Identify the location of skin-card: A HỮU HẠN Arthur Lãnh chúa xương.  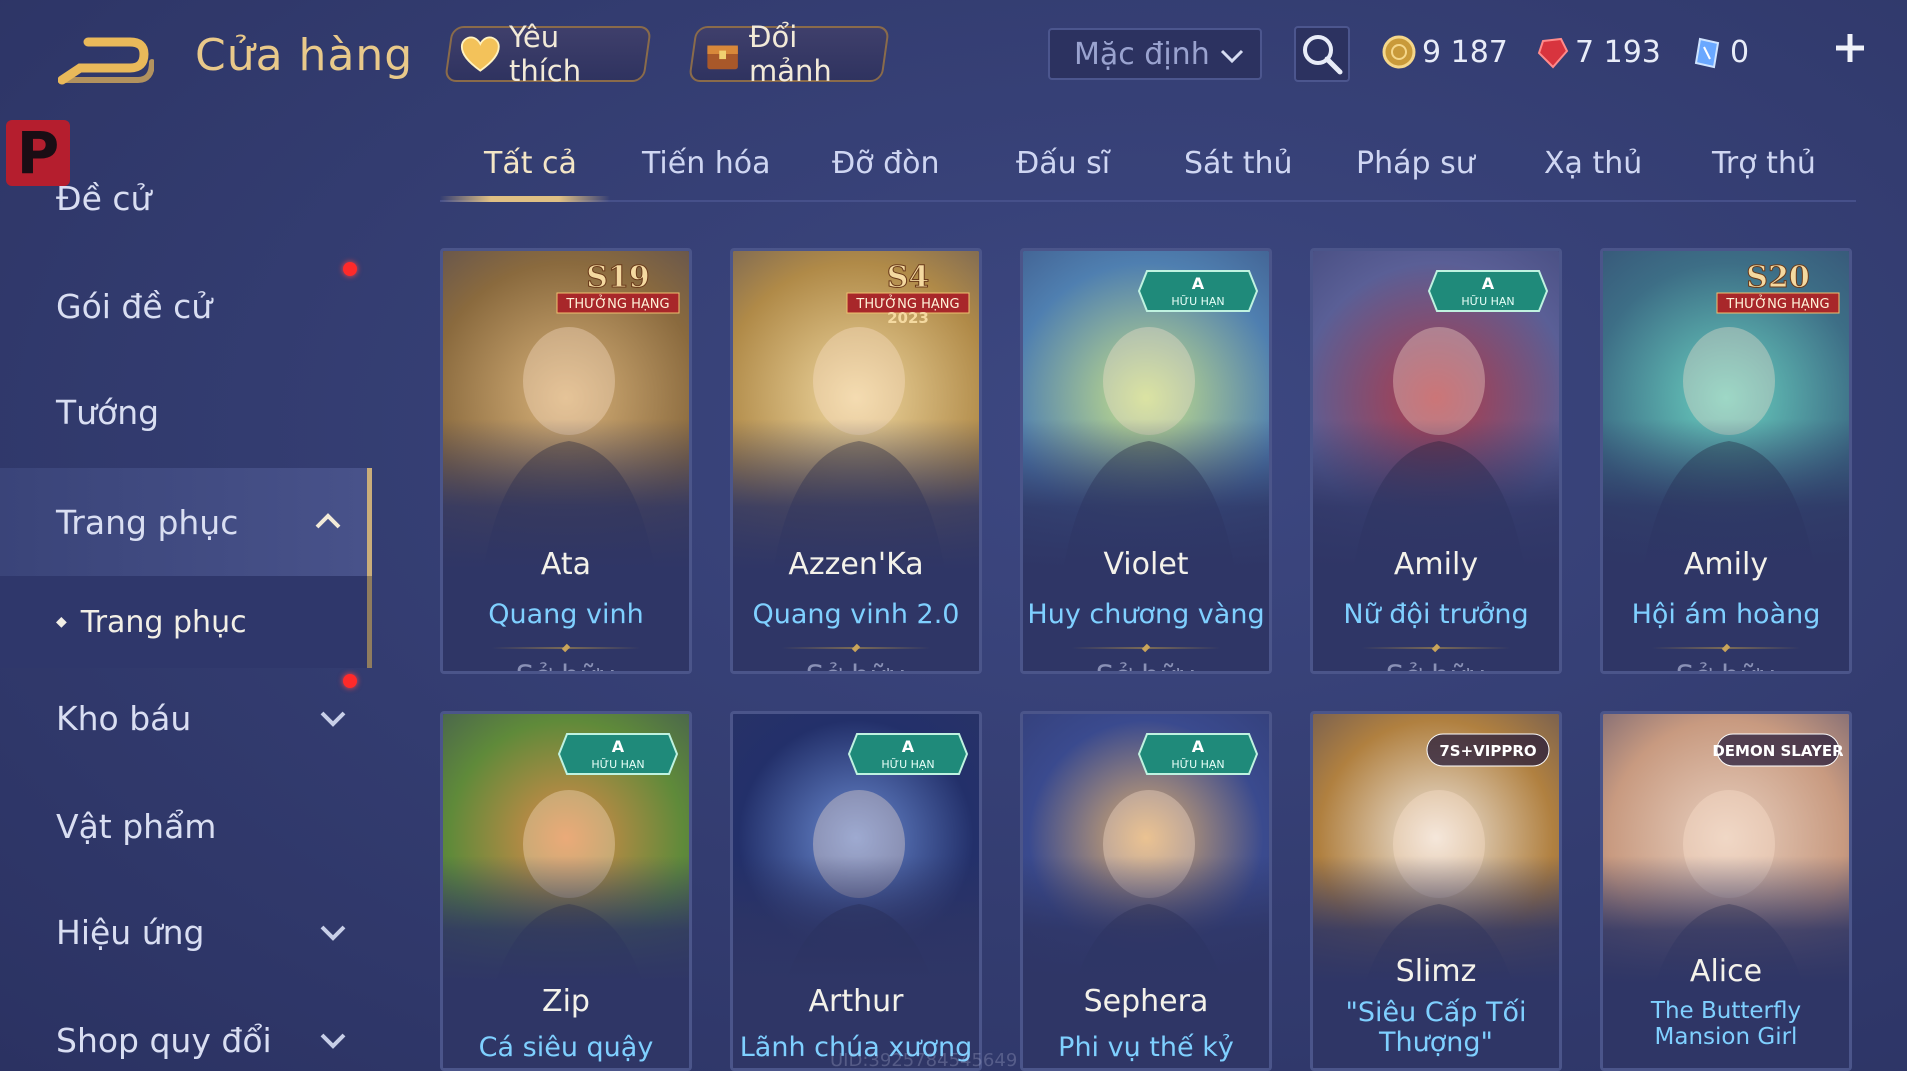
(856, 891).